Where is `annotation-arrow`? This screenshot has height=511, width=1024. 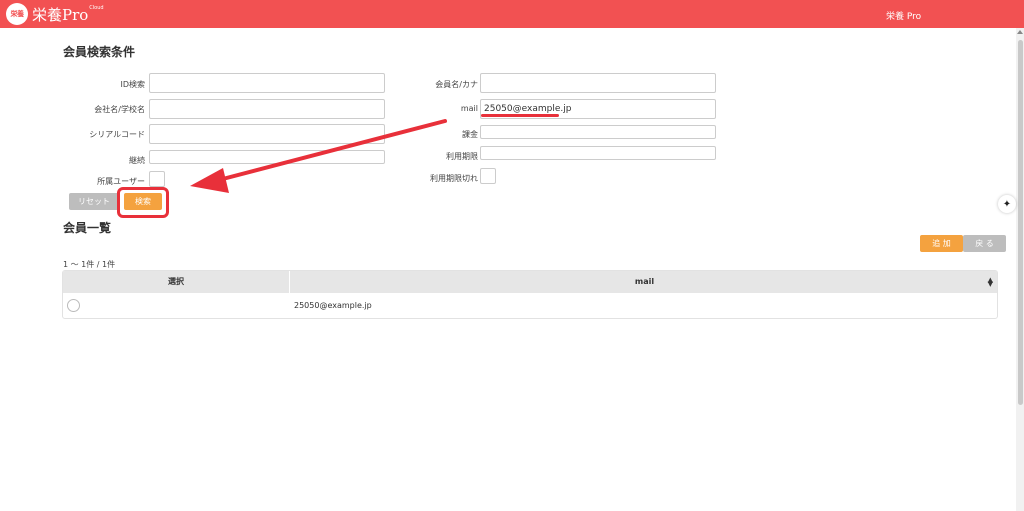 annotation-arrow is located at coordinates (318, 156).